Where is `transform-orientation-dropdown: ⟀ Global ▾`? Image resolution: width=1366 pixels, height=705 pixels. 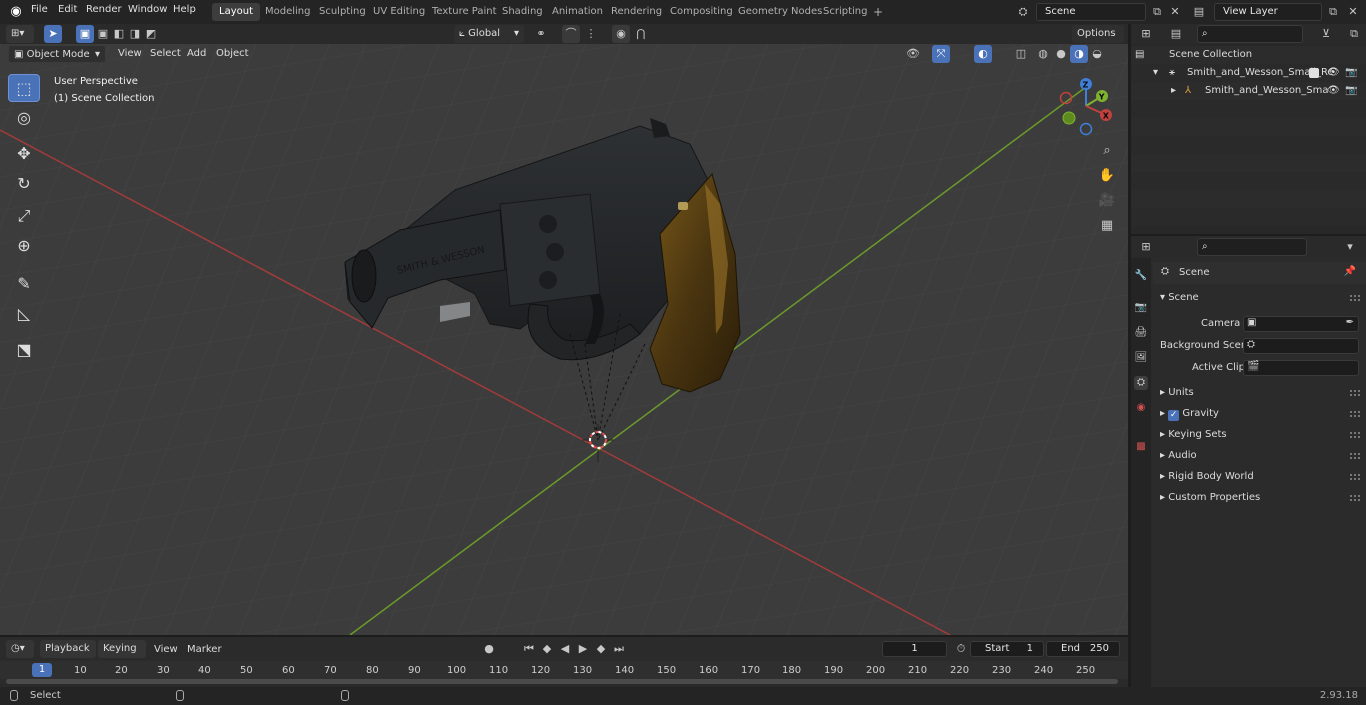 transform-orientation-dropdown: ⟀ Global ▾ is located at coordinates (489, 34).